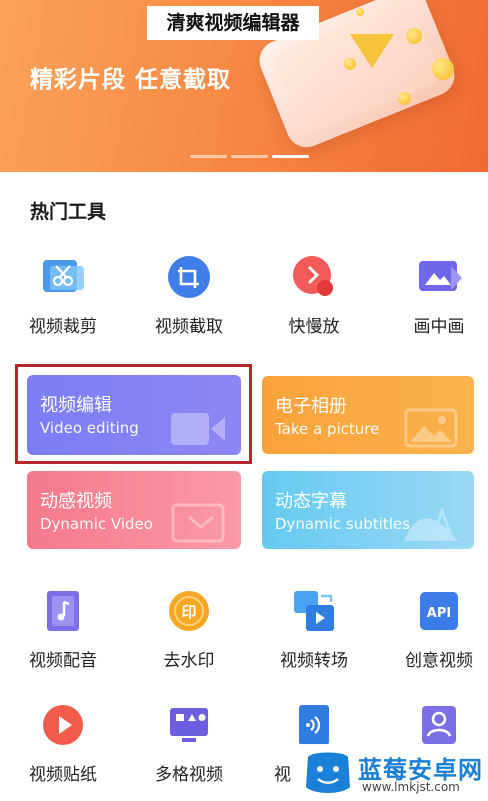  I want to click on tool-label: 视频截取, so click(189, 327).